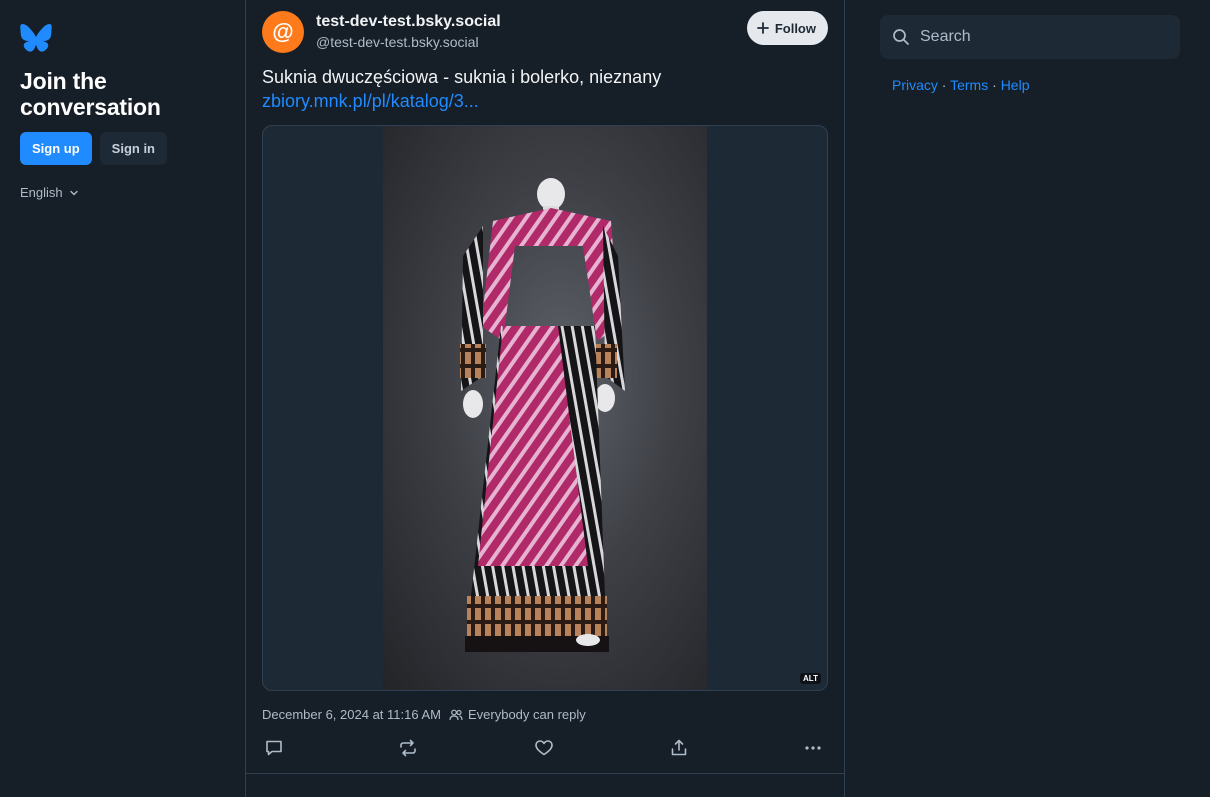 The image size is (1210, 797). Describe the element at coordinates (90, 94) in the screenshot. I see `join-title: Join the conversation` at that location.